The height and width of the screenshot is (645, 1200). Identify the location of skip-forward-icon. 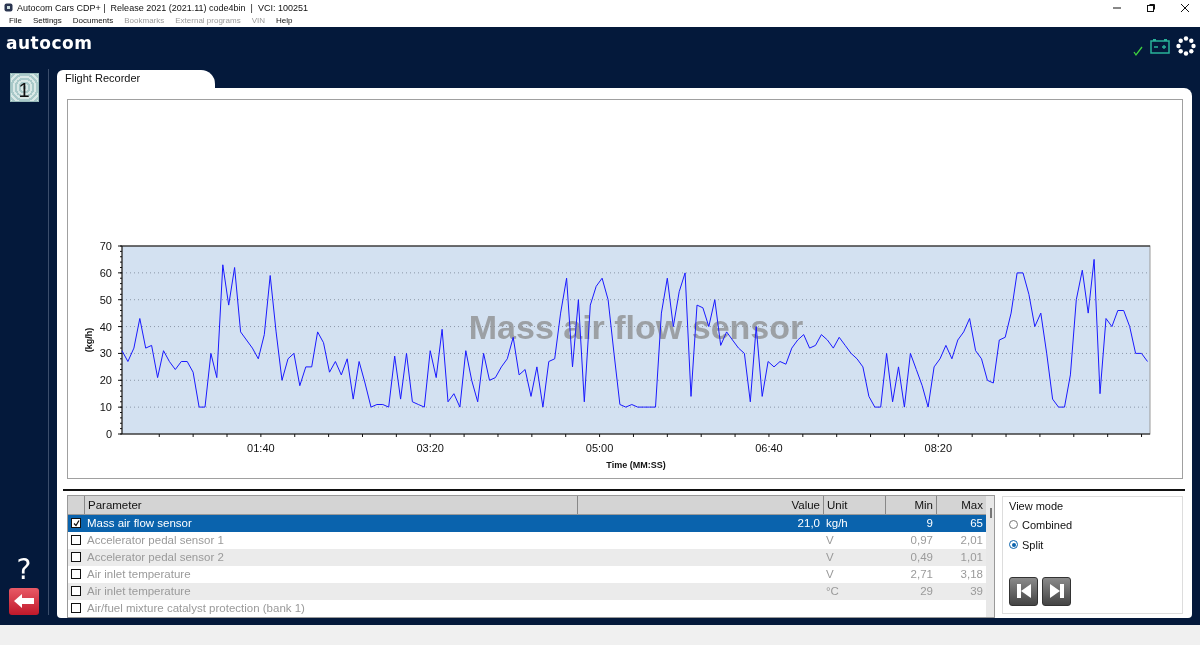
(1056, 591).